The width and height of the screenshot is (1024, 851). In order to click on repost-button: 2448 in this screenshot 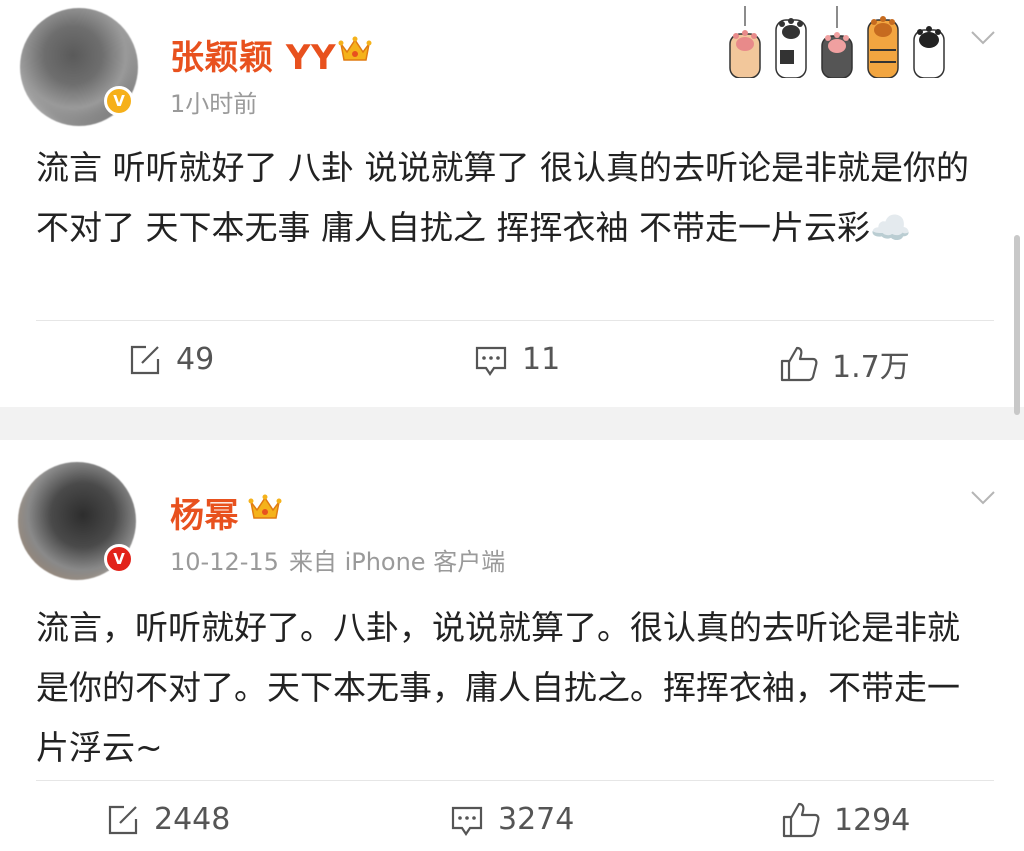, I will do `click(168, 819)`.